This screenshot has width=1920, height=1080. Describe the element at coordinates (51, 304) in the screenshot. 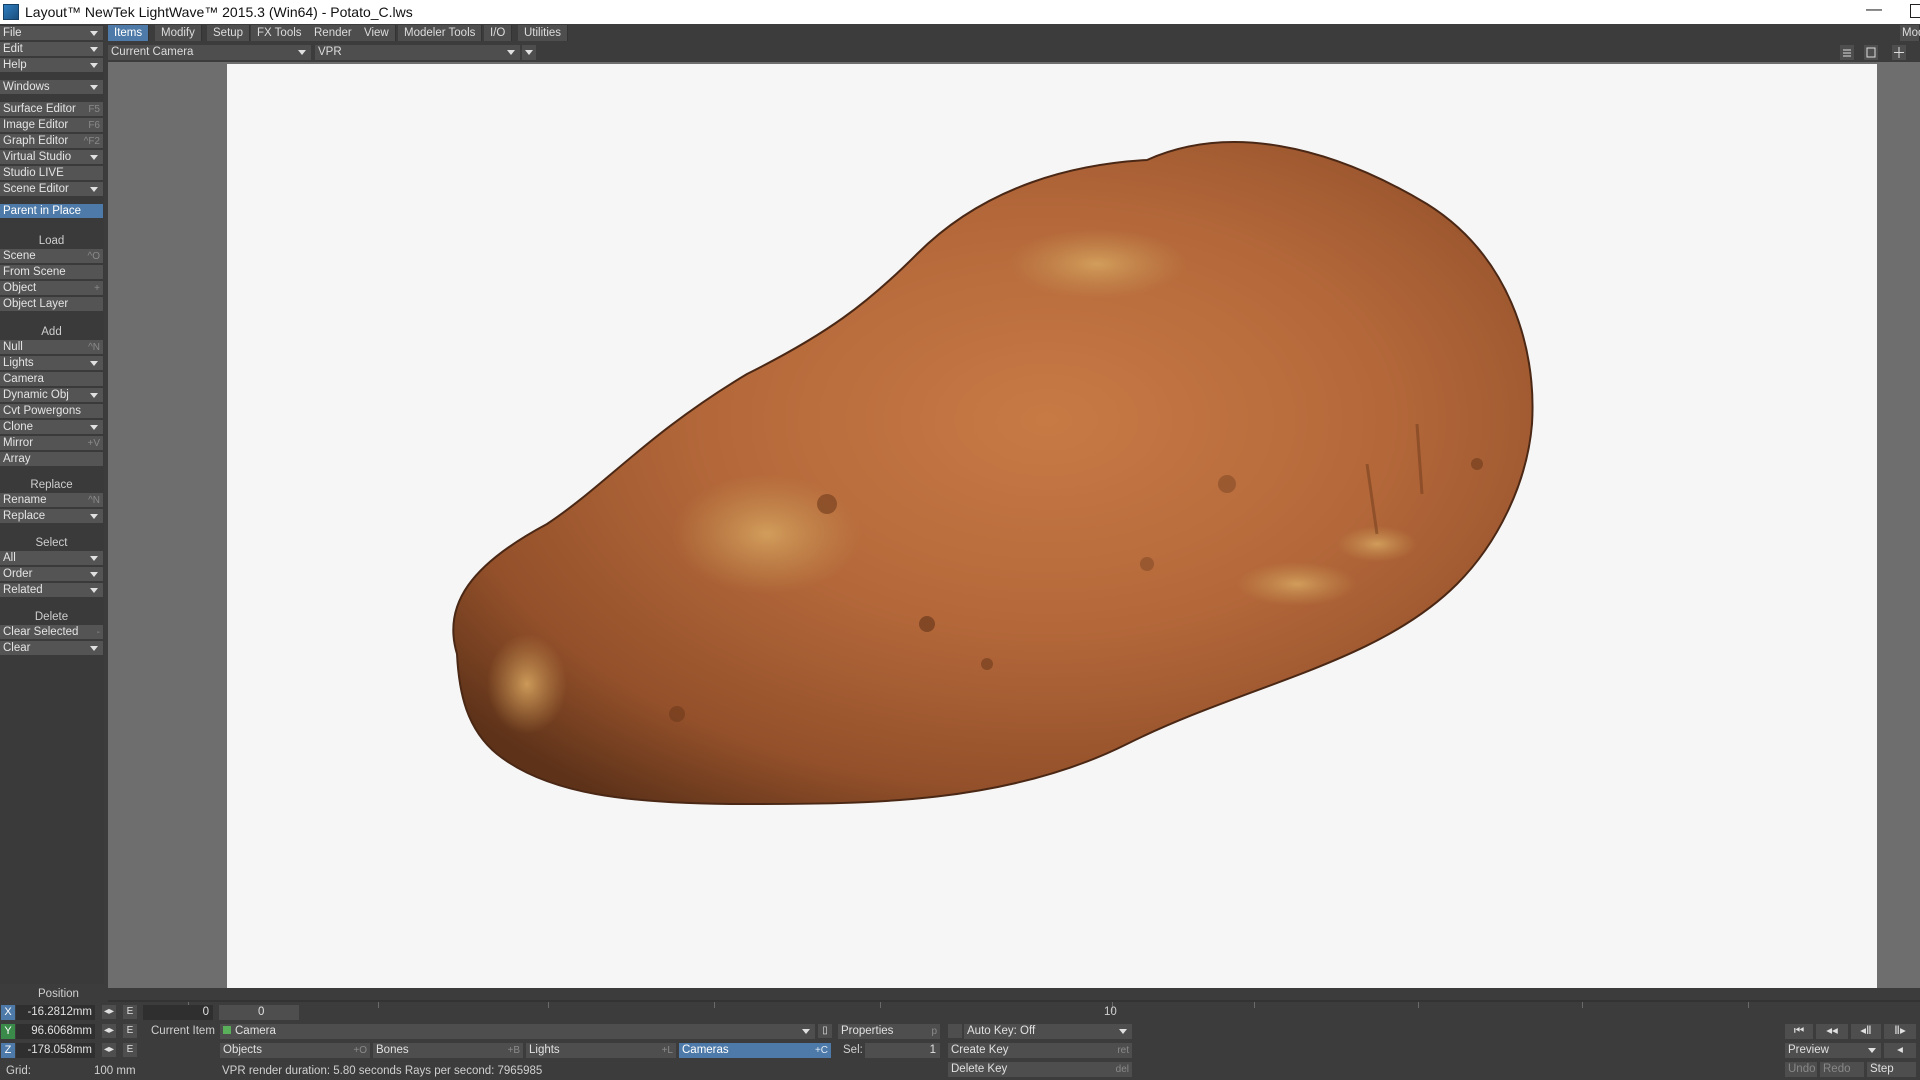

I see `load-object-layer-button: Object Layer` at that location.